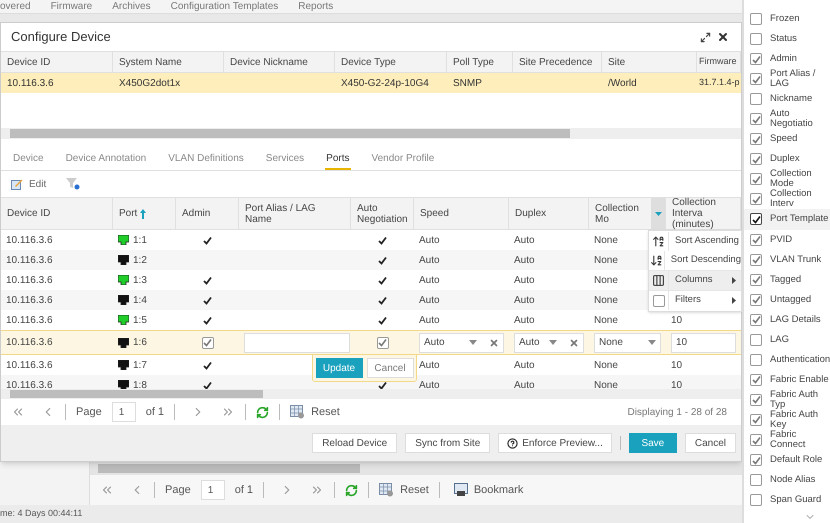 The height and width of the screenshot is (523, 830). I want to click on table-cell-text: 31.7.1.4-p, so click(719, 83).